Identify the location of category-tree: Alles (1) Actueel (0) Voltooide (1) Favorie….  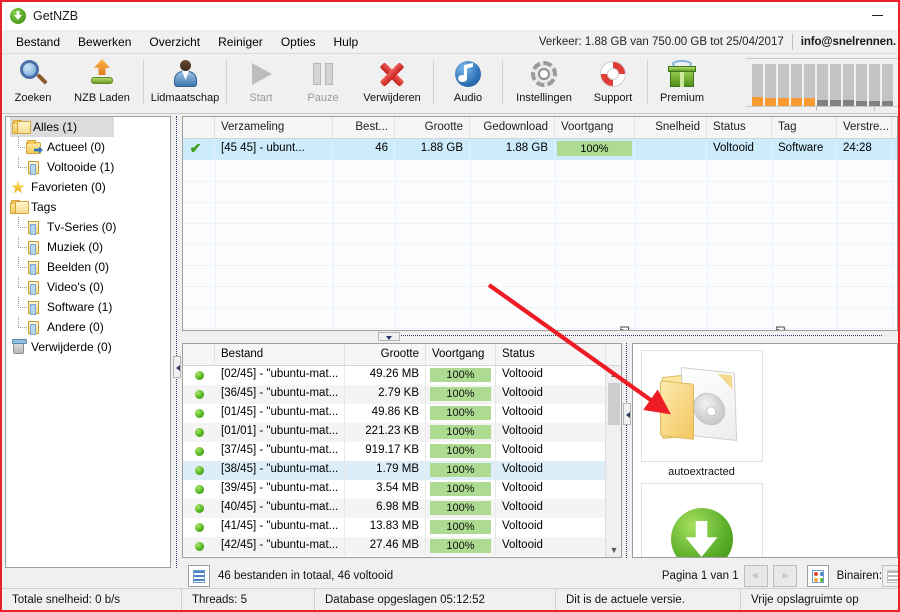
(88, 342).